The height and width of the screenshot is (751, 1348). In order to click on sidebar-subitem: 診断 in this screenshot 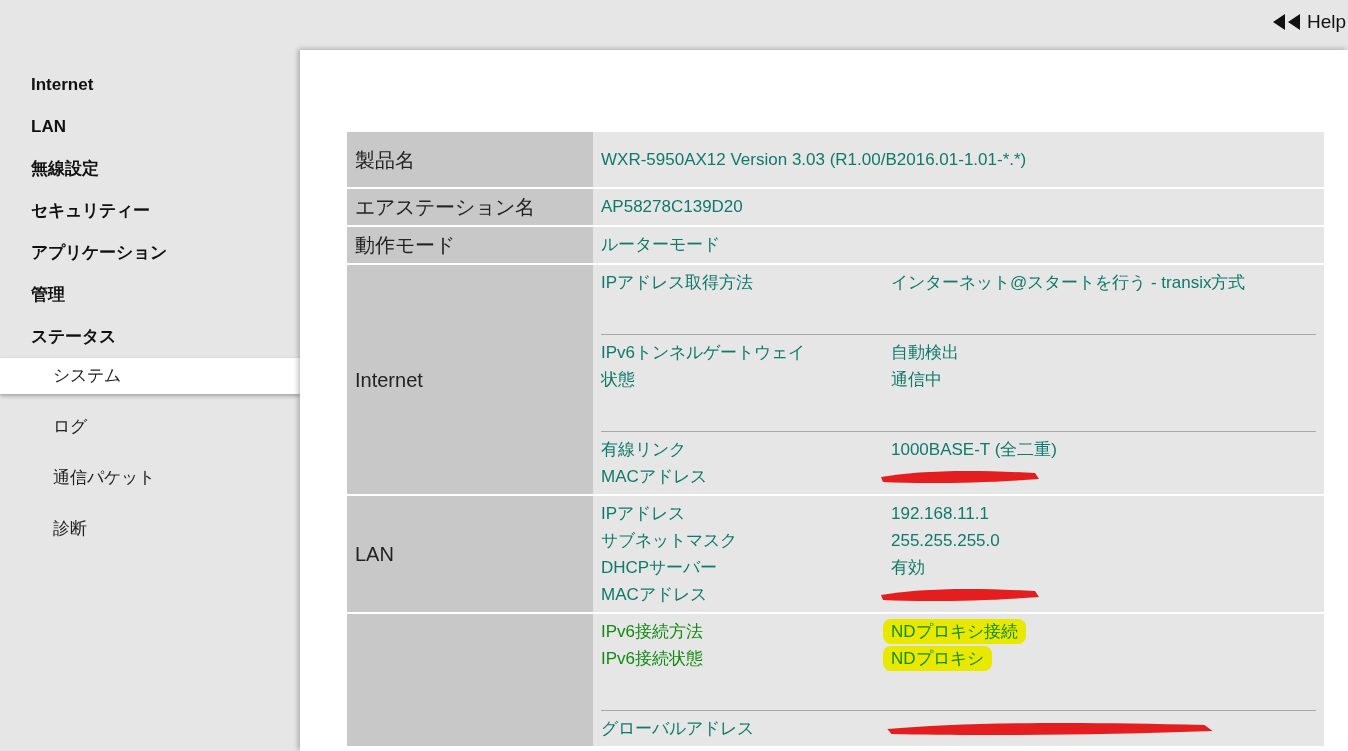, I will do `click(150, 529)`.